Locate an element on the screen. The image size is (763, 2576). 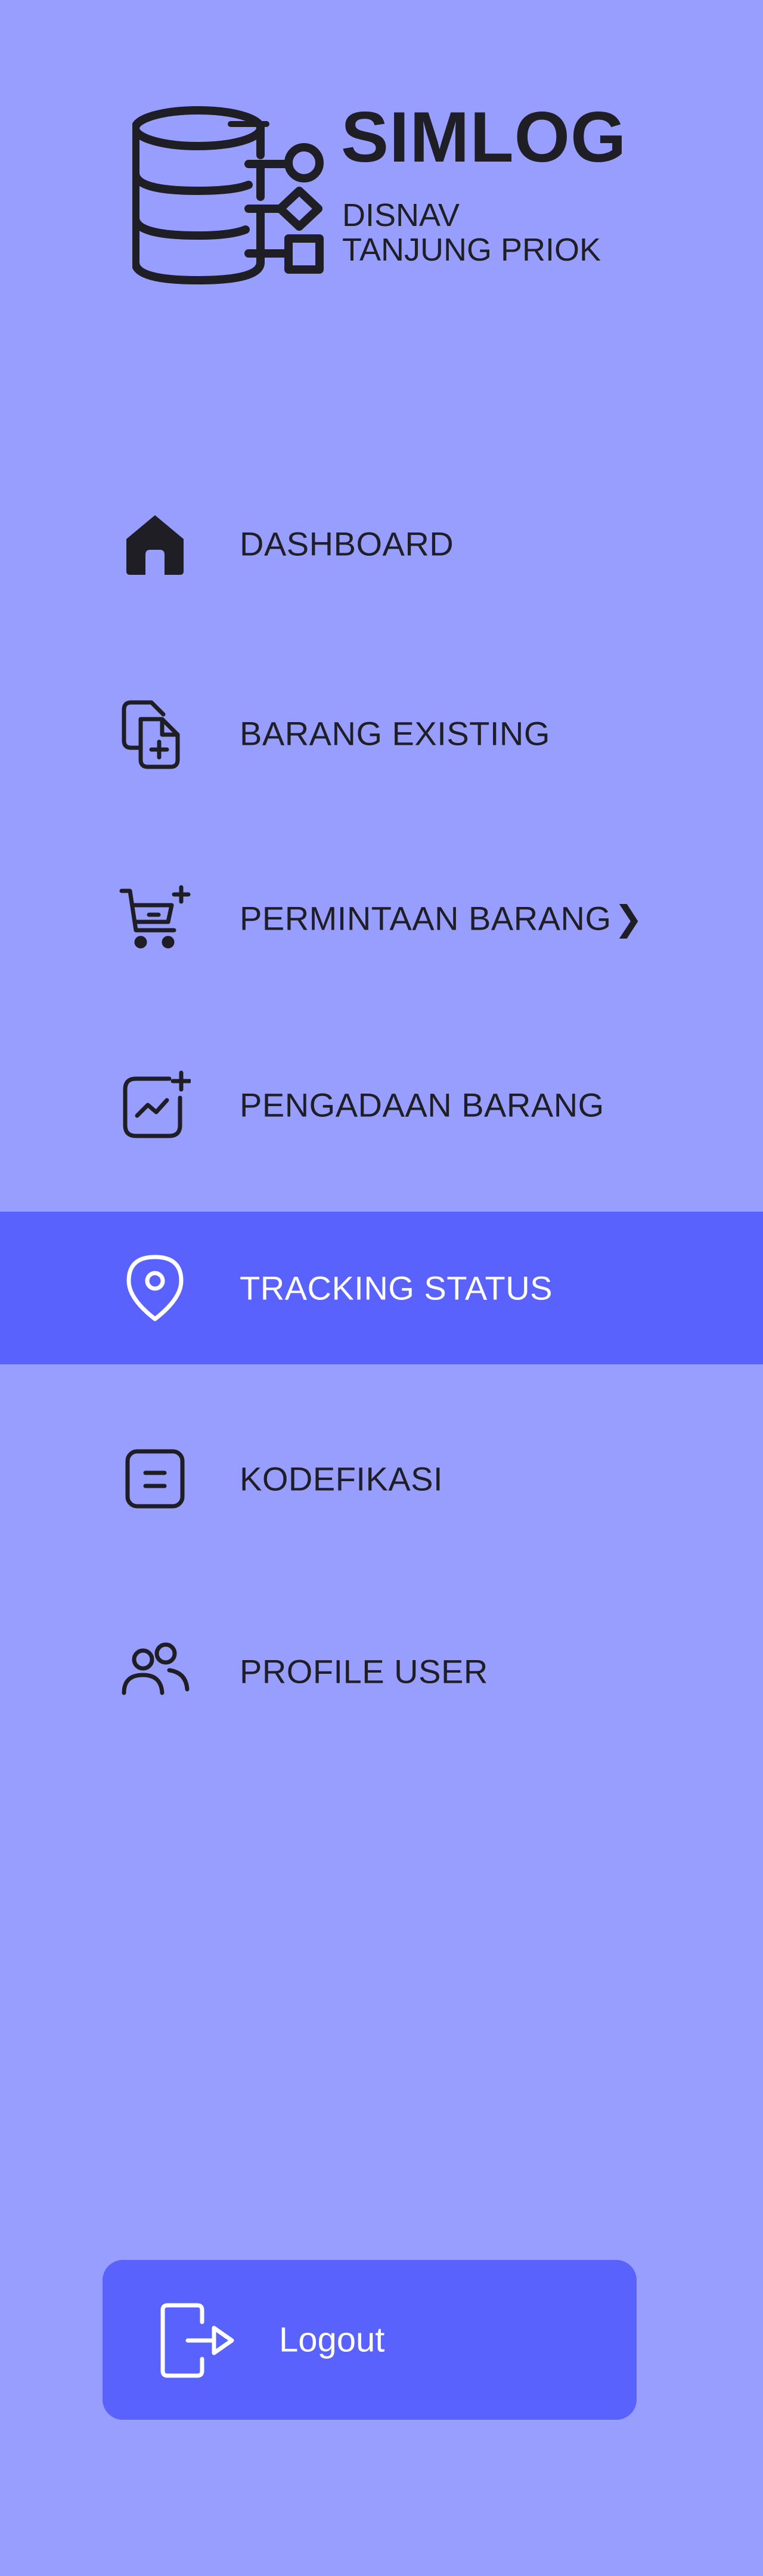
sidebar-item-kodefikasi: KODEFIKASI is located at coordinates (381, 1478).